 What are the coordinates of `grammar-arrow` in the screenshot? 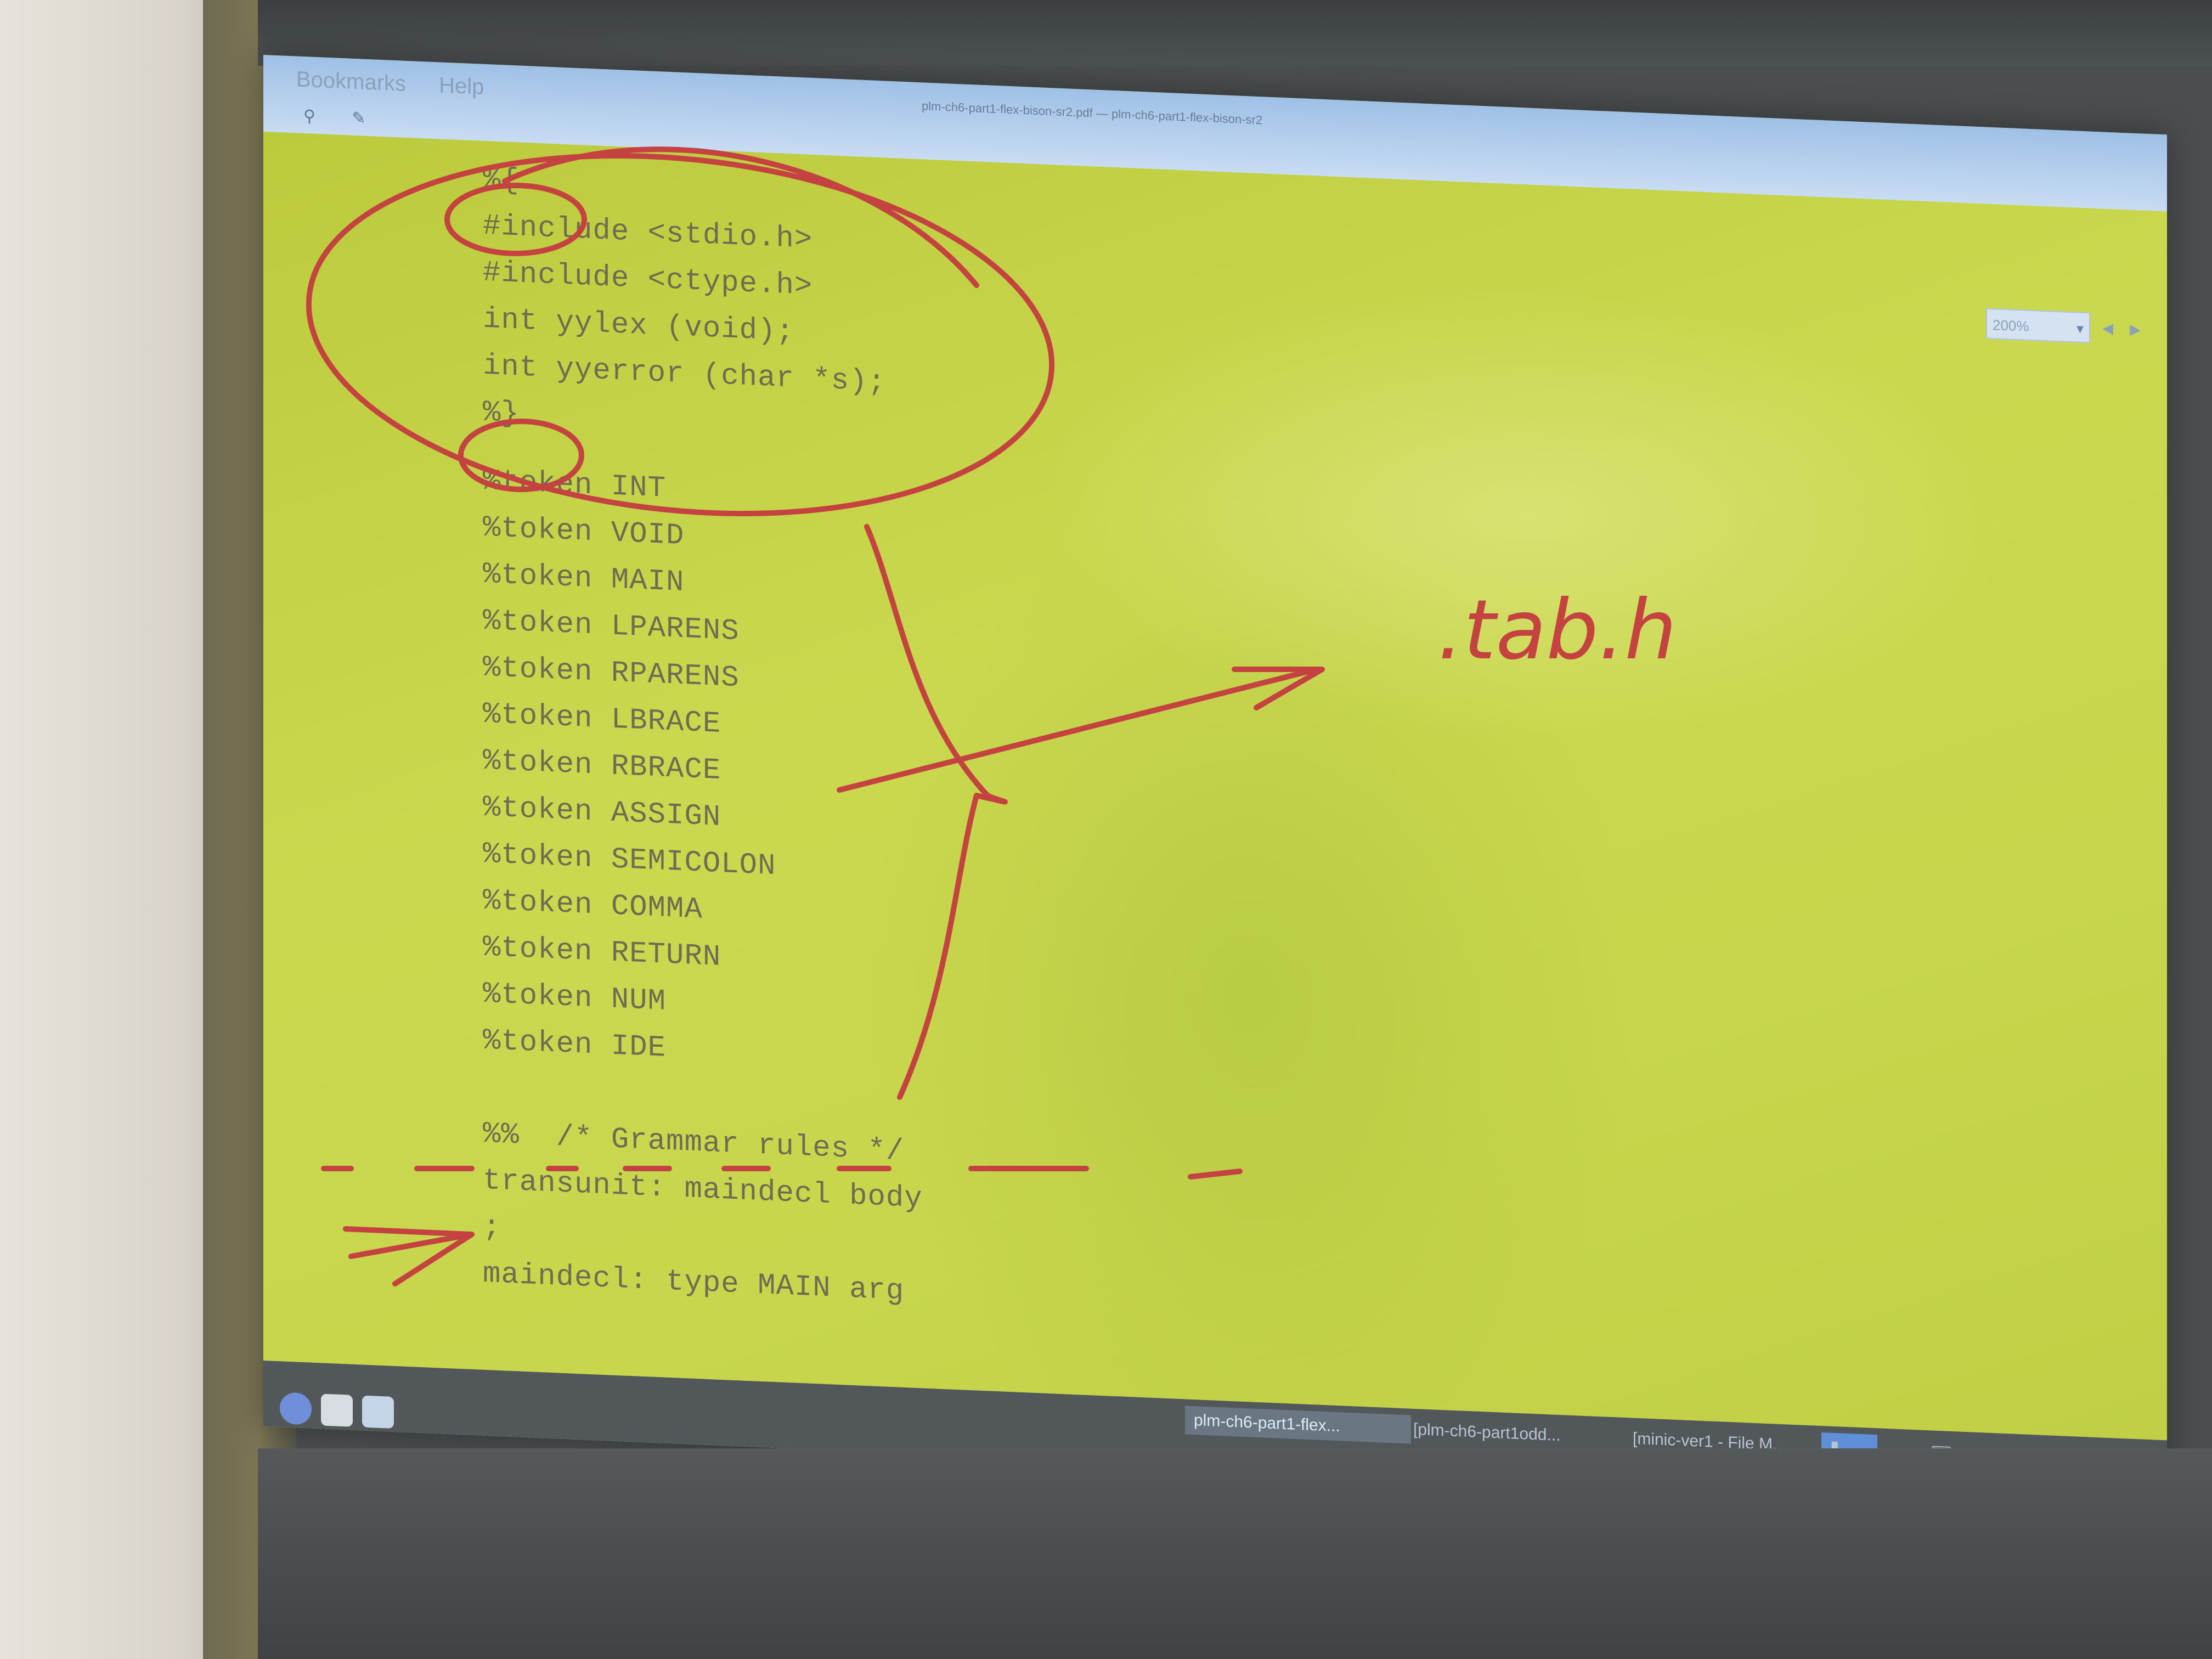 It's located at (409, 1256).